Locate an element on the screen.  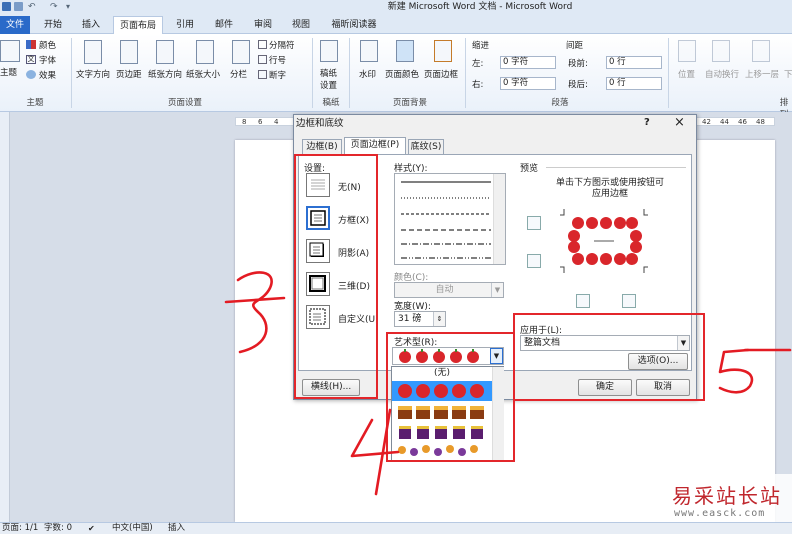
site-watermark: 易采站长站 www.easck.com is located at coordinates (727, 498).